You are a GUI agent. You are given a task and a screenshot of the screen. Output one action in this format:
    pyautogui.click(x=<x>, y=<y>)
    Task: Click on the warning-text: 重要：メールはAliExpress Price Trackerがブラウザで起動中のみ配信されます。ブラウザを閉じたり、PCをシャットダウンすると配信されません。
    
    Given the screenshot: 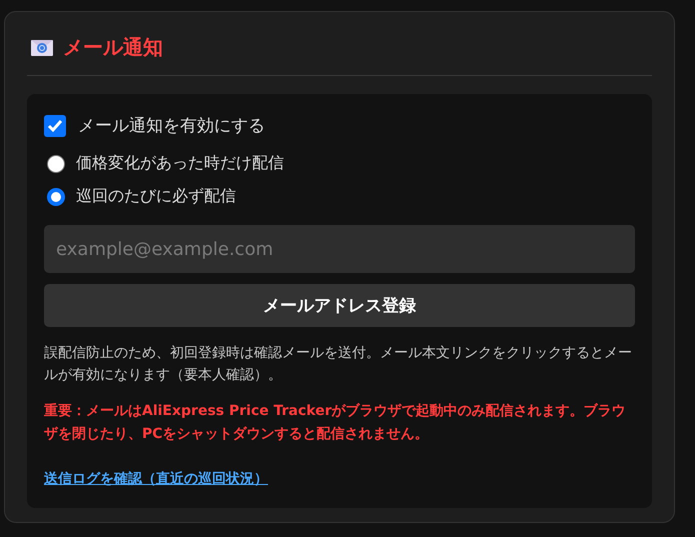 What is the action you would take?
    pyautogui.click(x=335, y=423)
    